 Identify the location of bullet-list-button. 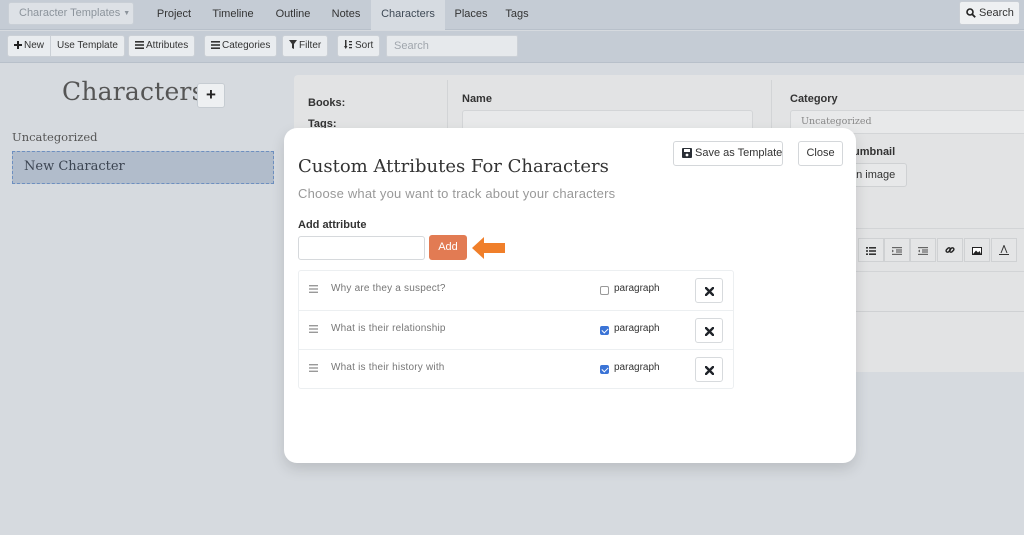
(871, 250).